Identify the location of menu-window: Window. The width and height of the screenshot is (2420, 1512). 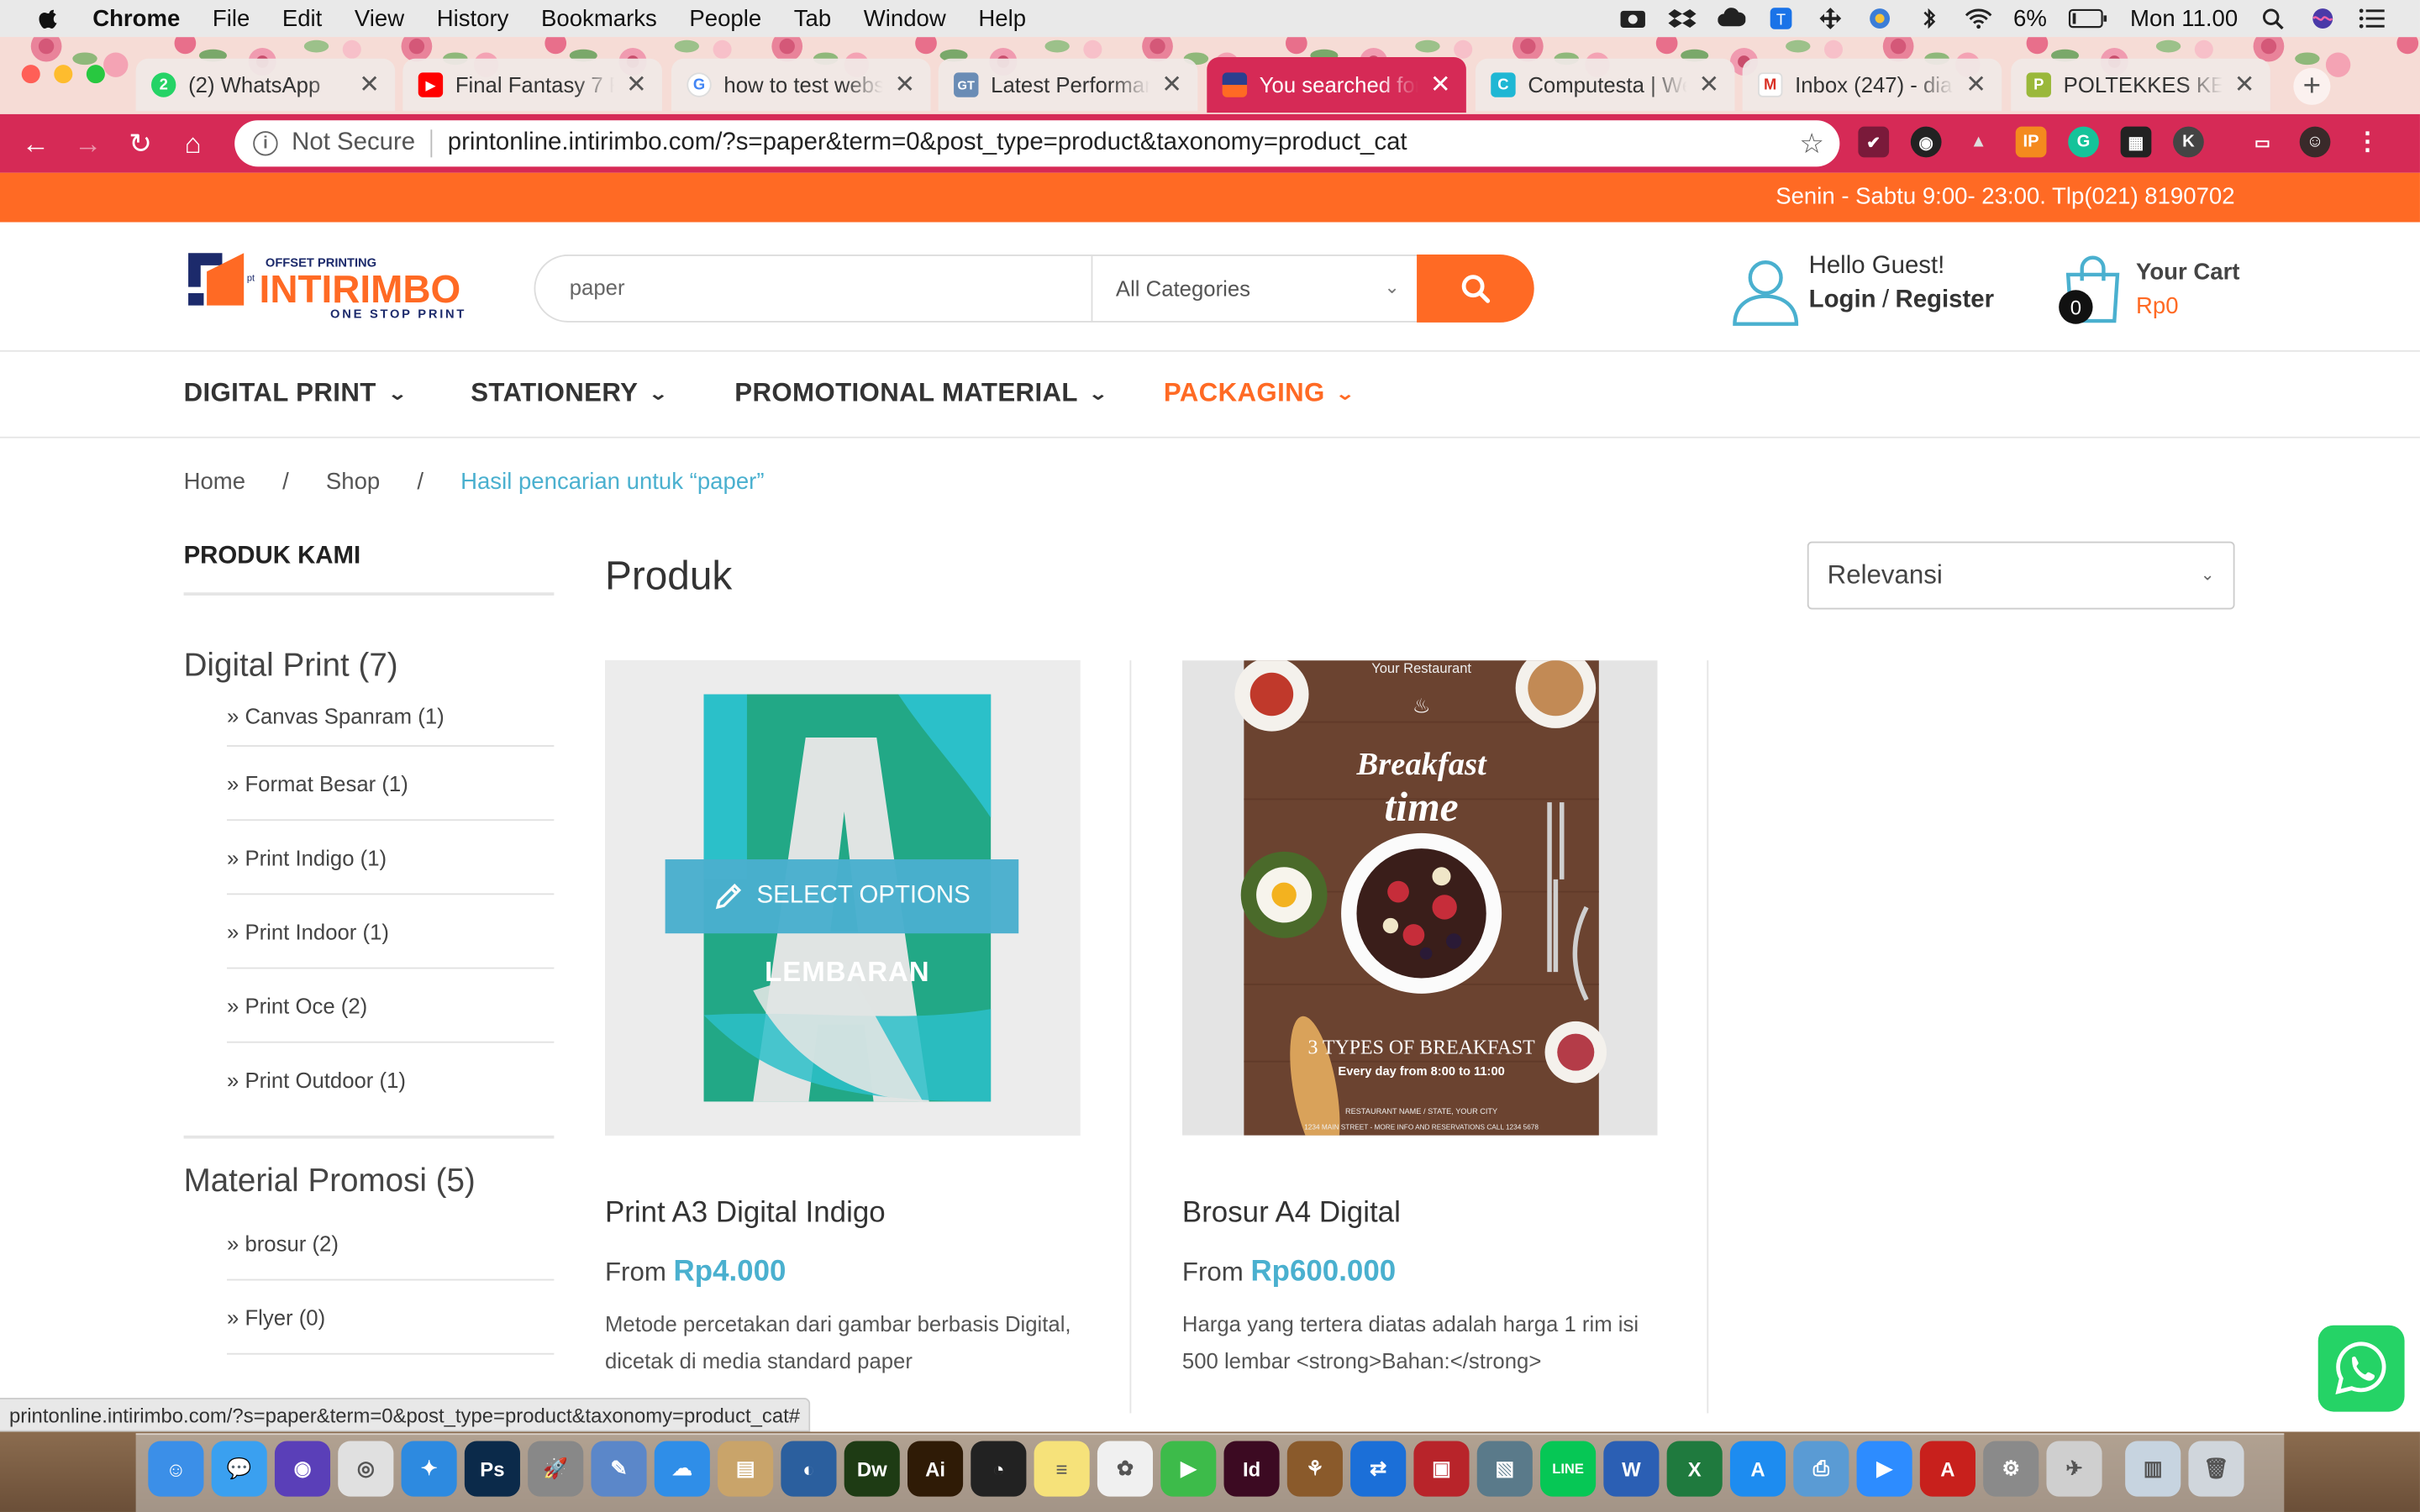
(905, 18).